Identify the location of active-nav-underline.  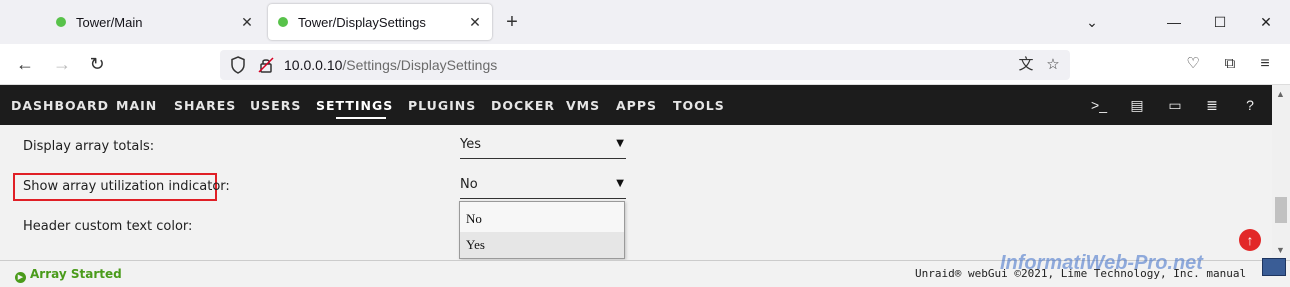
(361, 118).